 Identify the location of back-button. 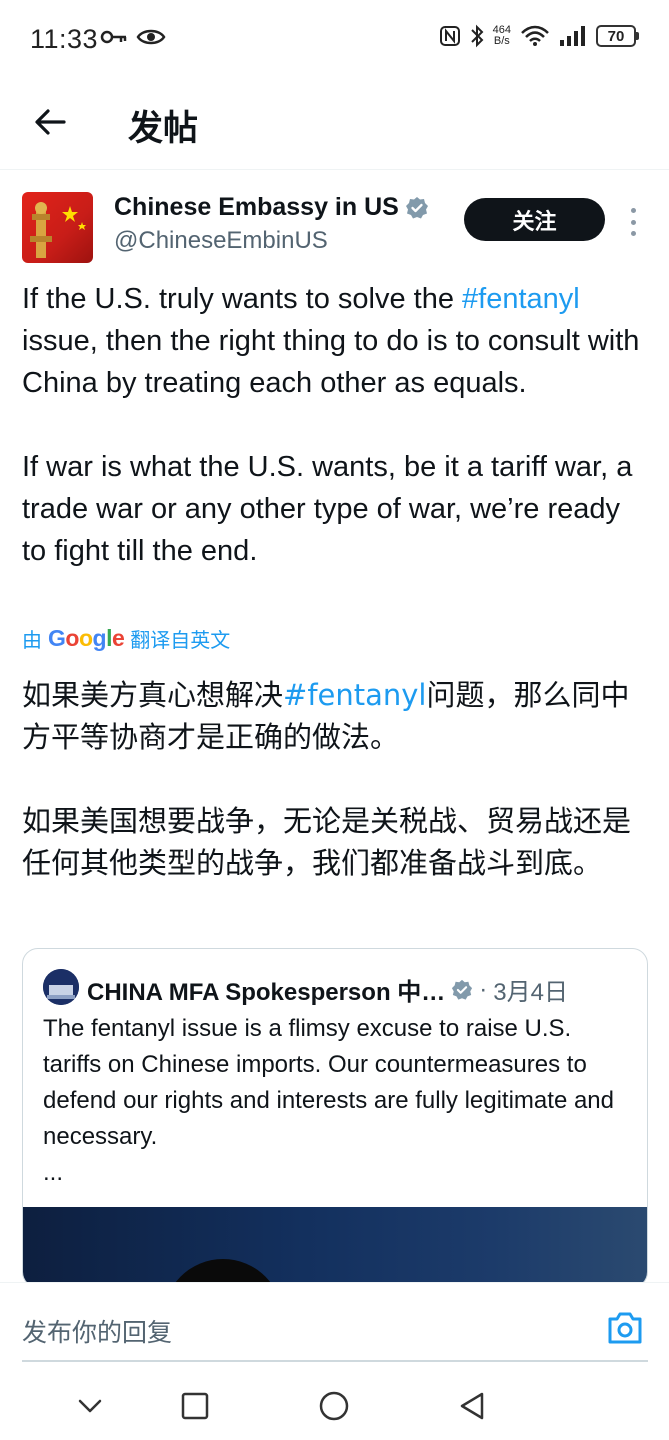
(50, 122).